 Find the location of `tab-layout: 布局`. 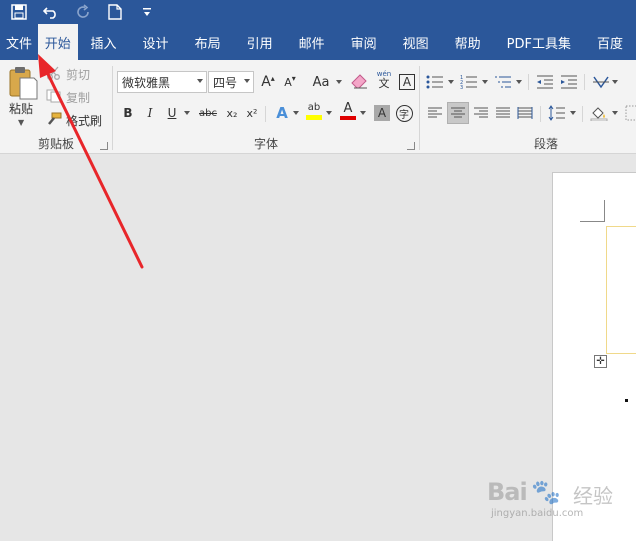

tab-layout: 布局 is located at coordinates (208, 42).